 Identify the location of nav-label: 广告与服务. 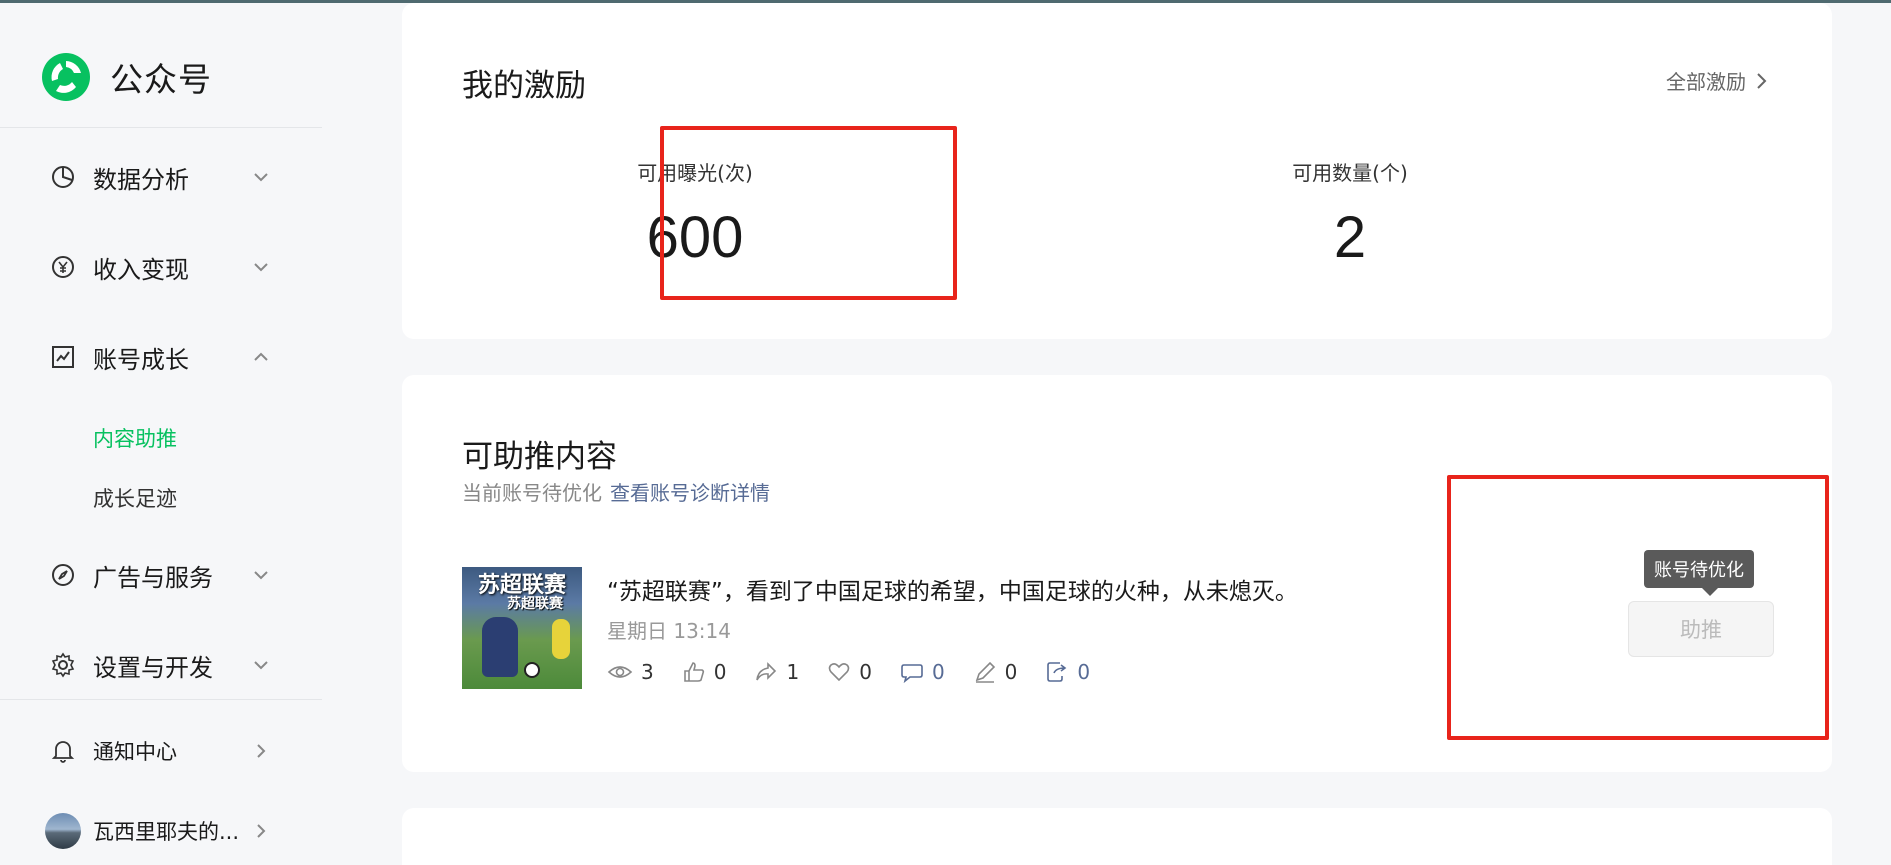
(153, 577).